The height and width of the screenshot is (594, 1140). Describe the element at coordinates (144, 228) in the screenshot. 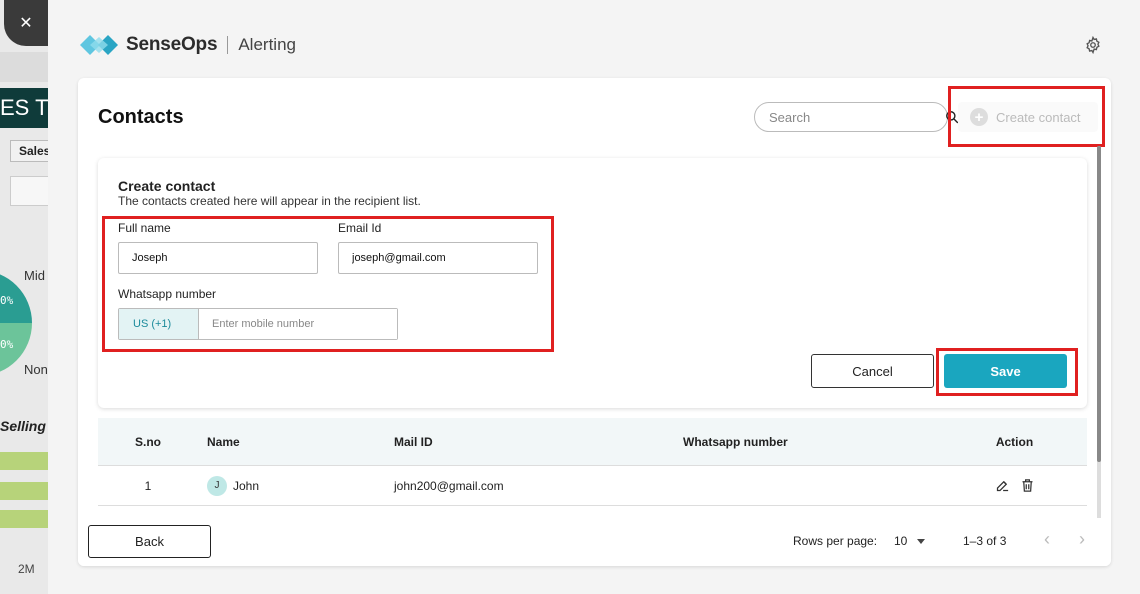

I see `full-name-label: Full name` at that location.